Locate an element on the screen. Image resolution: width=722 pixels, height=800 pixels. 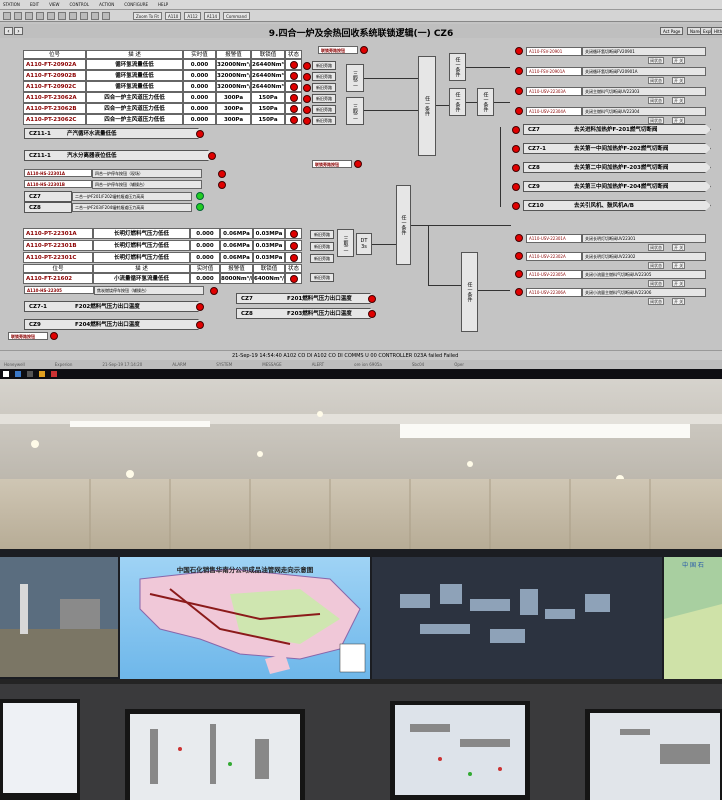
row-tag: A110-FT-20902A is located at coordinates (54, 64).